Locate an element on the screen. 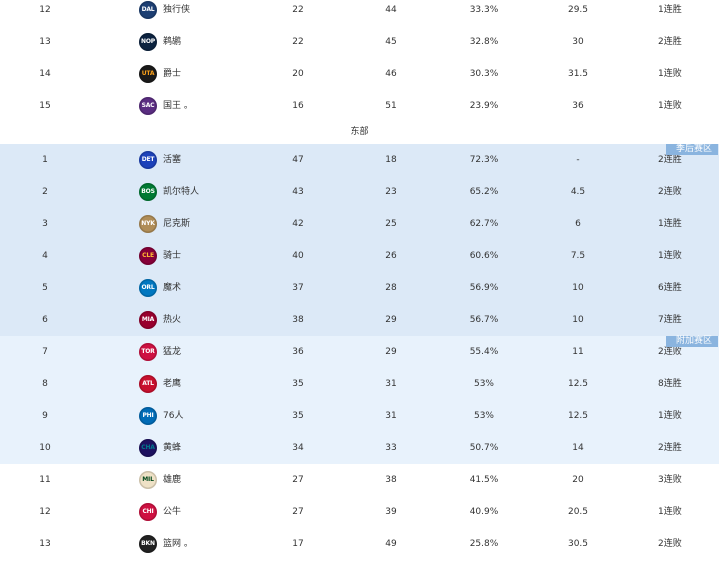 The image size is (719, 561). team-logo-icon: MIA is located at coordinates (148, 320).